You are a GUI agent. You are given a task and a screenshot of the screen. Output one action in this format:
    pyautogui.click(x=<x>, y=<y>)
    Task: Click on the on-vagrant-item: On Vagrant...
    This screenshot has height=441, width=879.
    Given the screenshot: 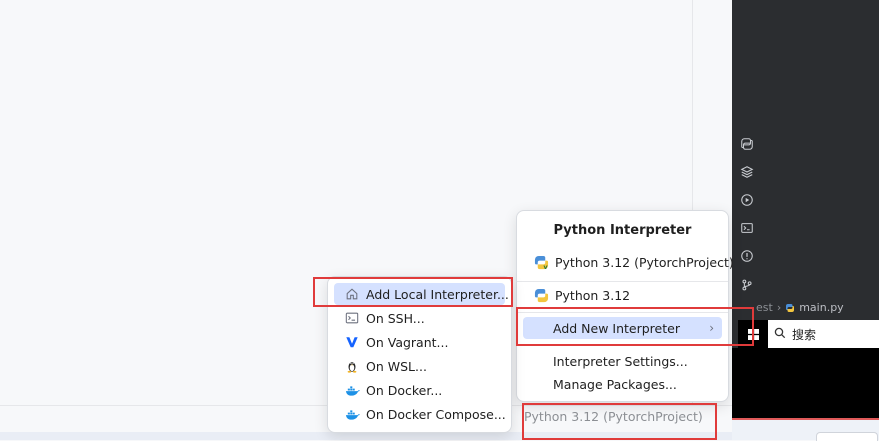 What is the action you would take?
    pyautogui.click(x=419, y=342)
    